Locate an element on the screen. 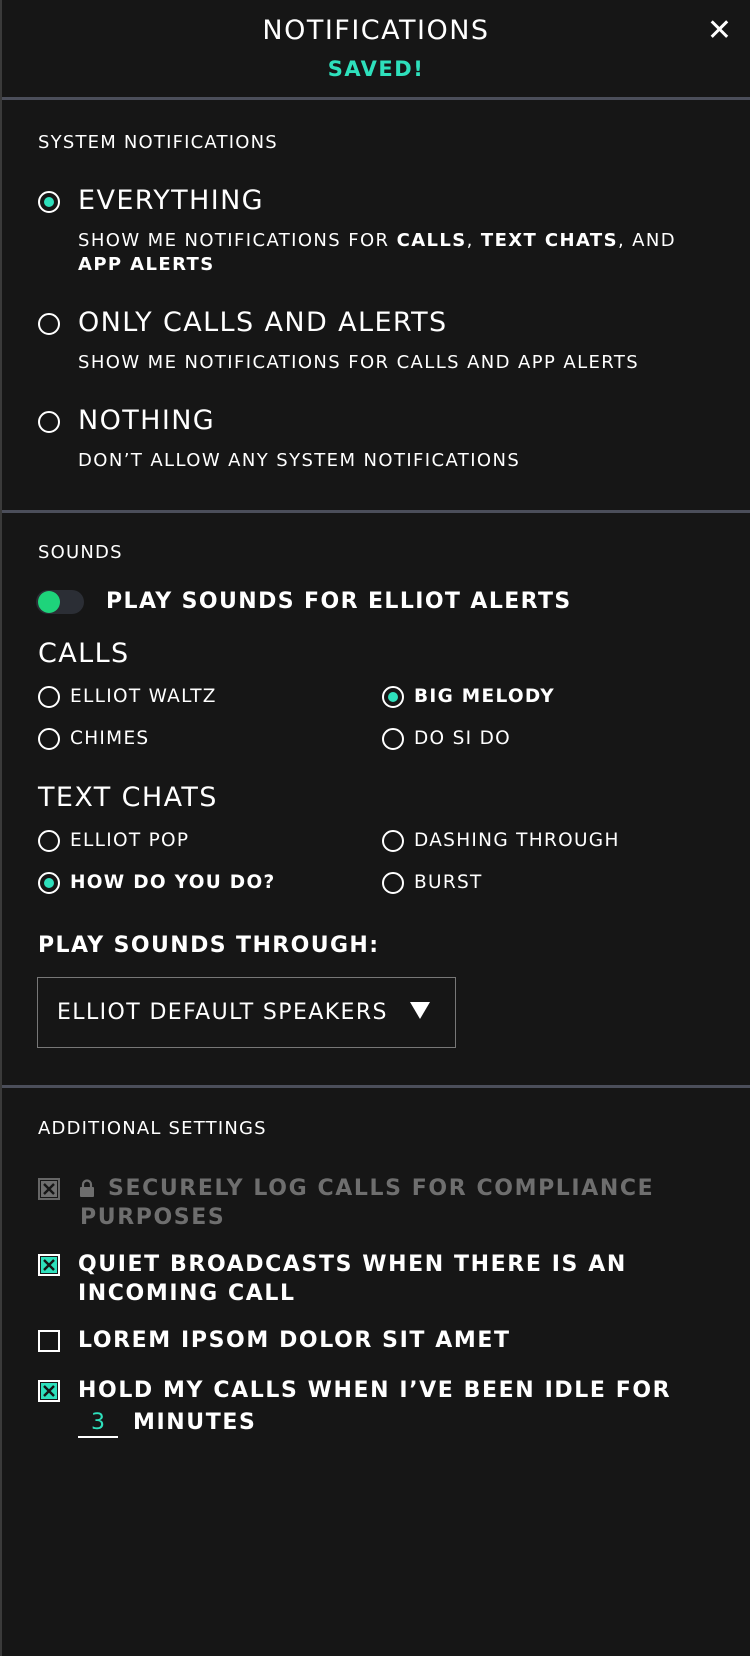 The image size is (750, 1656). panel-header: NOTIFICATIONS SAVED! ✕ is located at coordinates (376, 50).